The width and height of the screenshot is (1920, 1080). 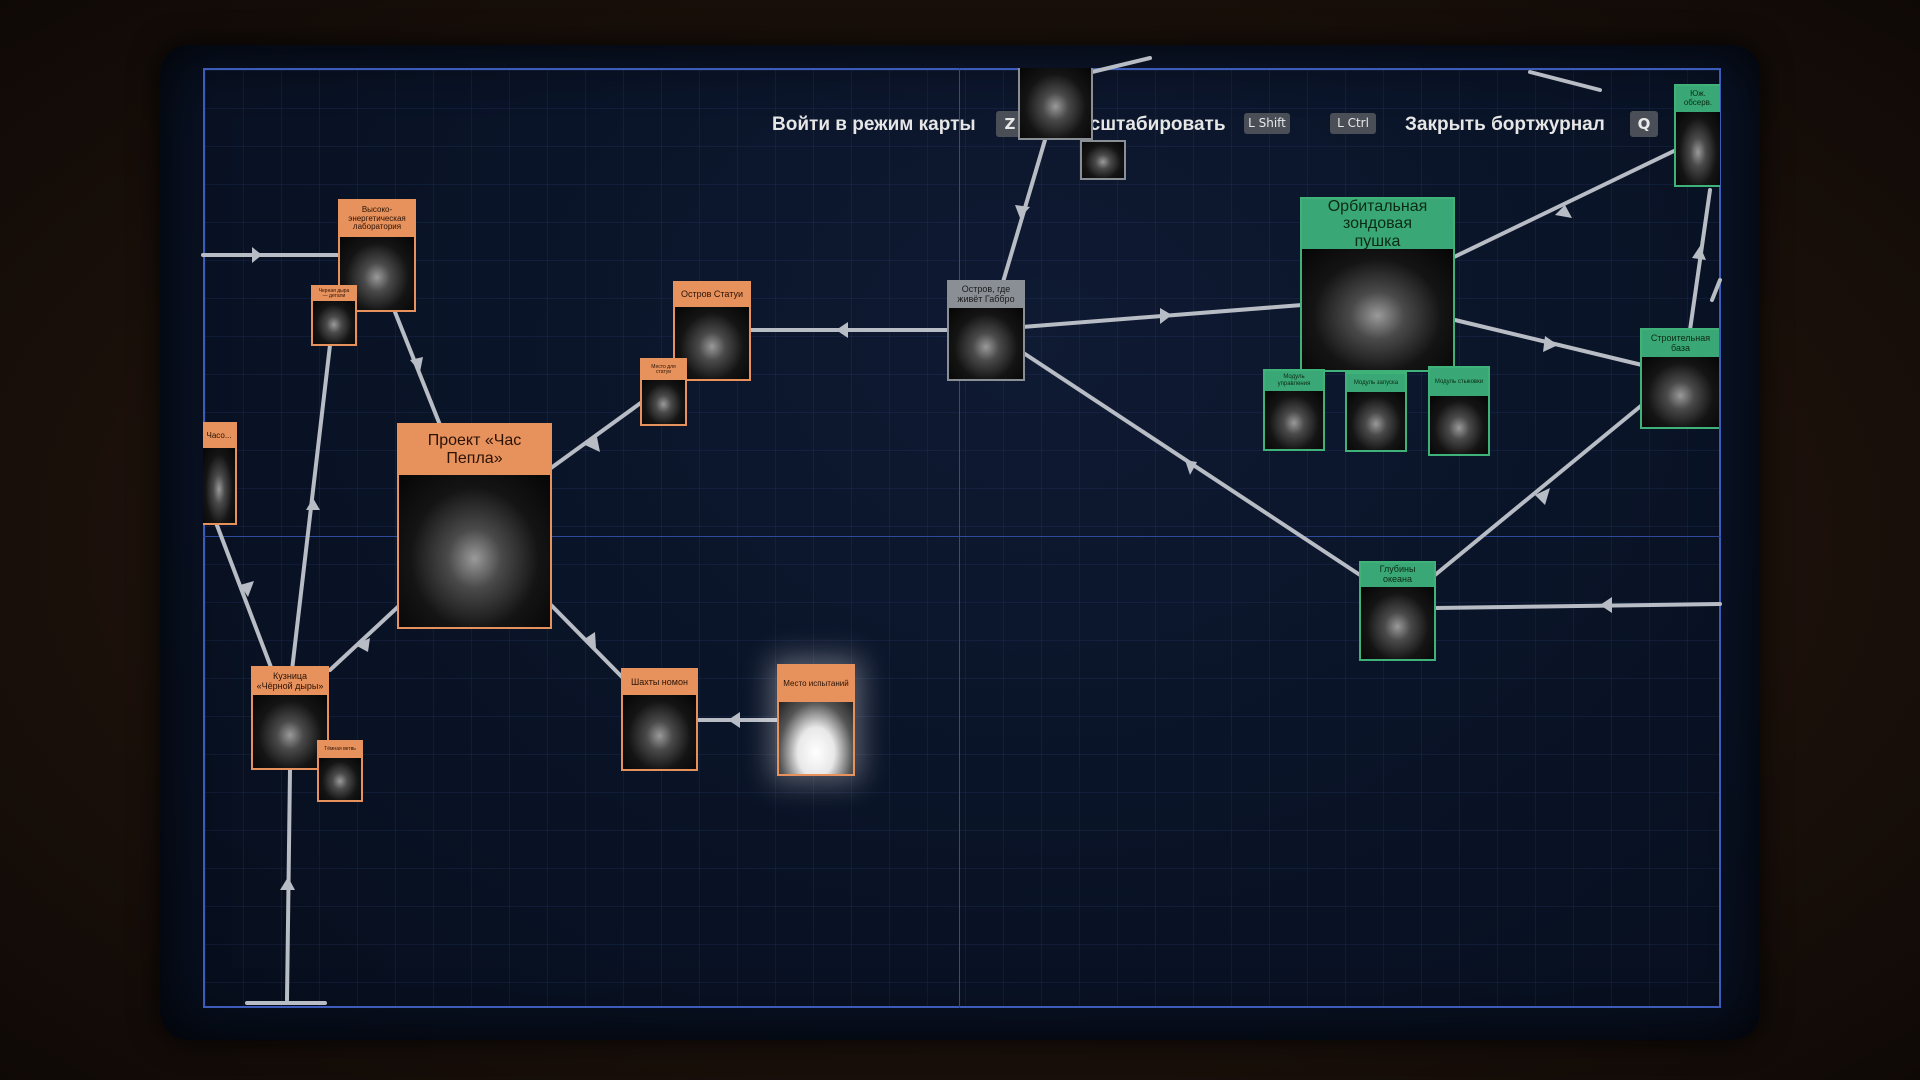 What do you see at coordinates (874, 125) in the screenshot?
I see `map-mode-label: Войти в режим карты` at bounding box center [874, 125].